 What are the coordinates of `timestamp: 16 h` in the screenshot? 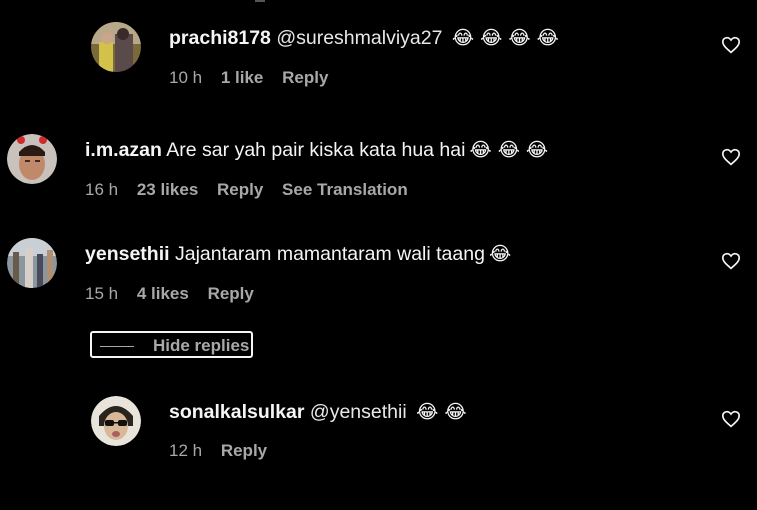 It's located at (101, 190).